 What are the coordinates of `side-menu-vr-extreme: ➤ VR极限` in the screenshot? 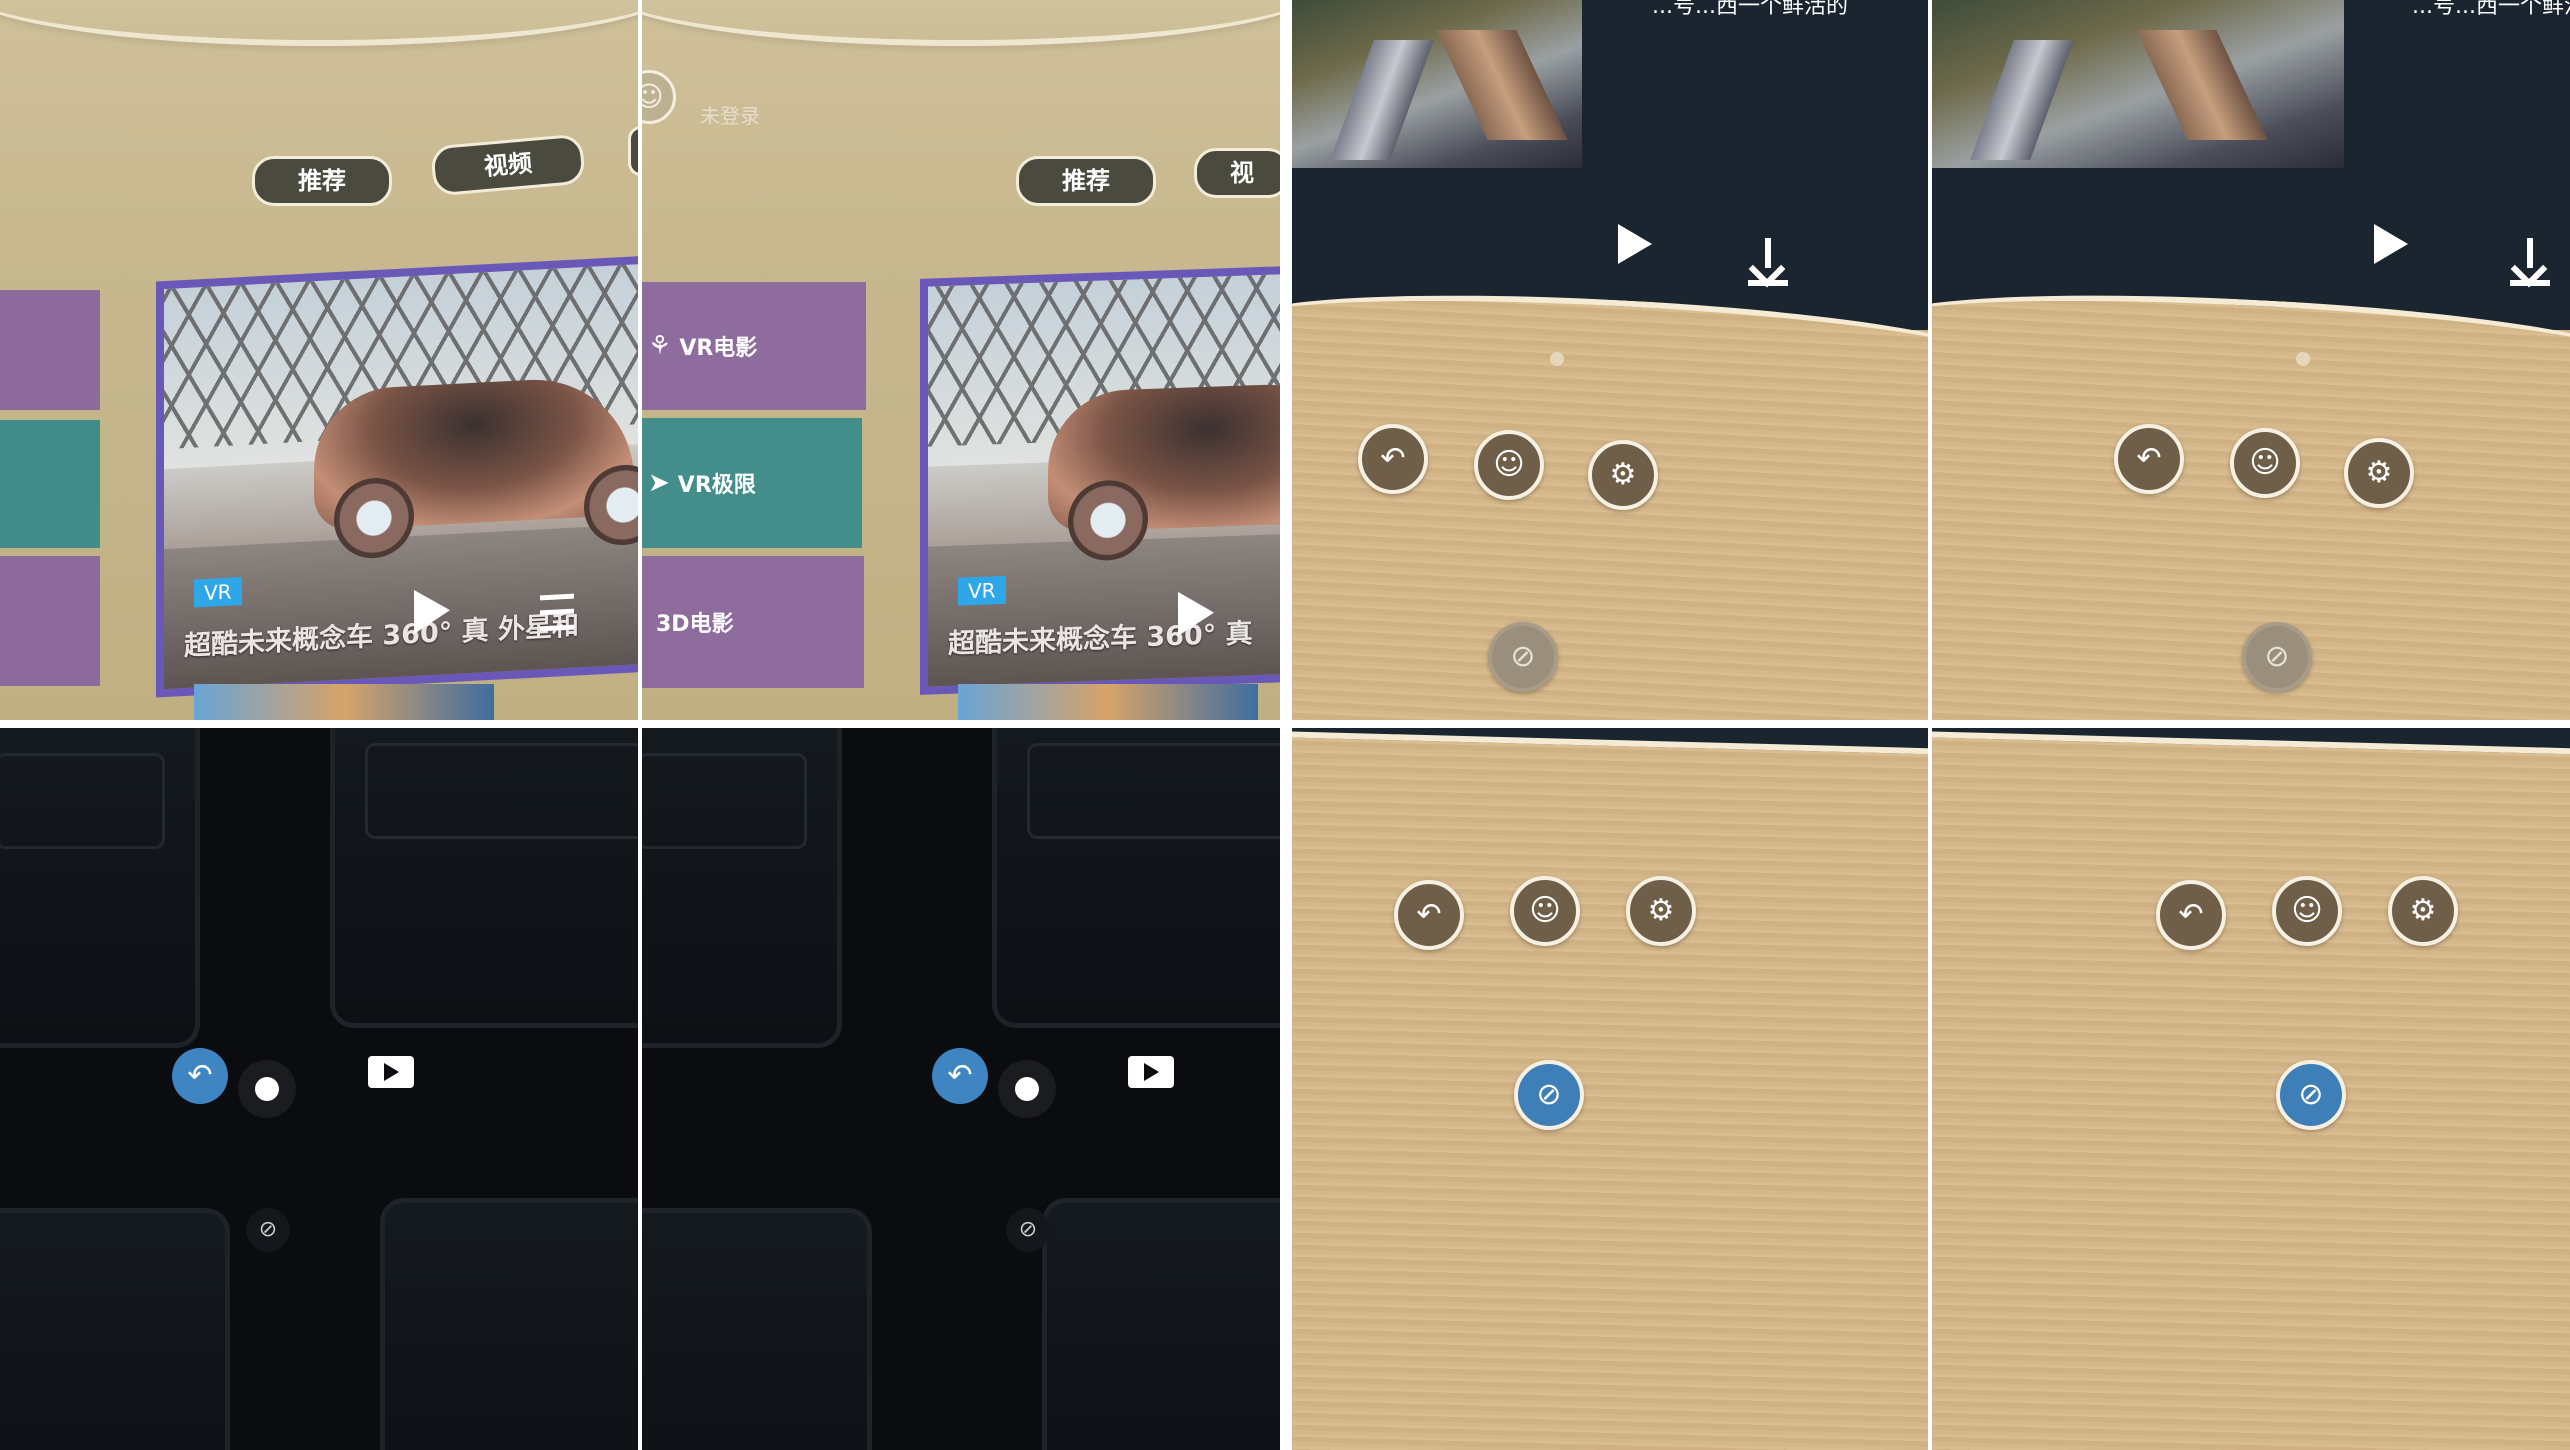 It's located at (752, 483).